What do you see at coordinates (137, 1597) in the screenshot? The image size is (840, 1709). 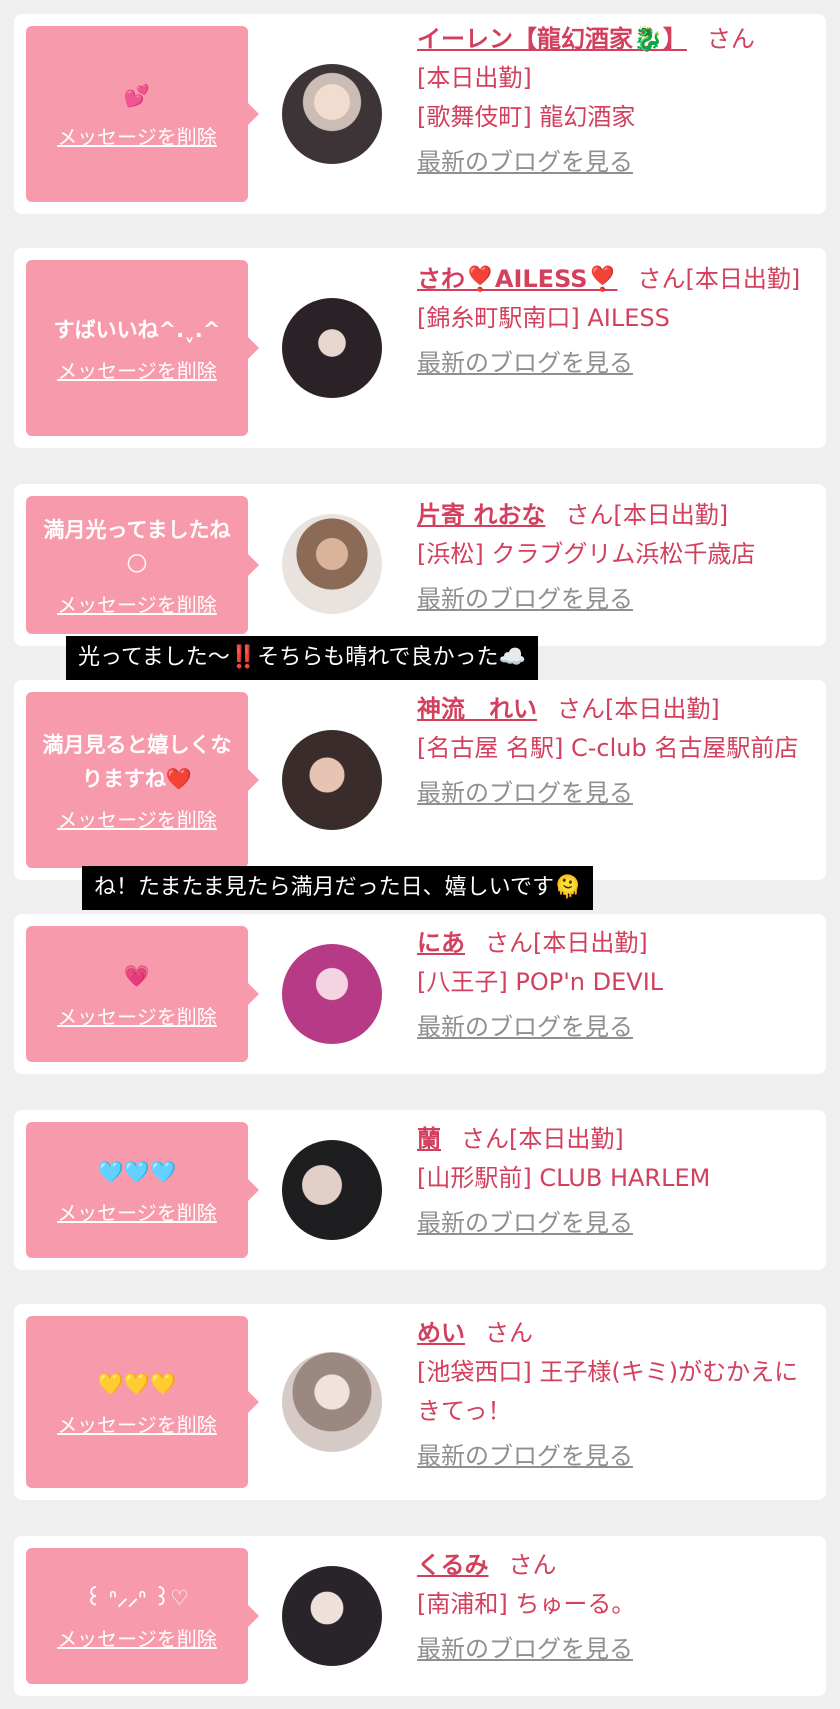 I see `message-text: ꒰ ᐢ⸝⸝ᐢ ꒱♡` at bounding box center [137, 1597].